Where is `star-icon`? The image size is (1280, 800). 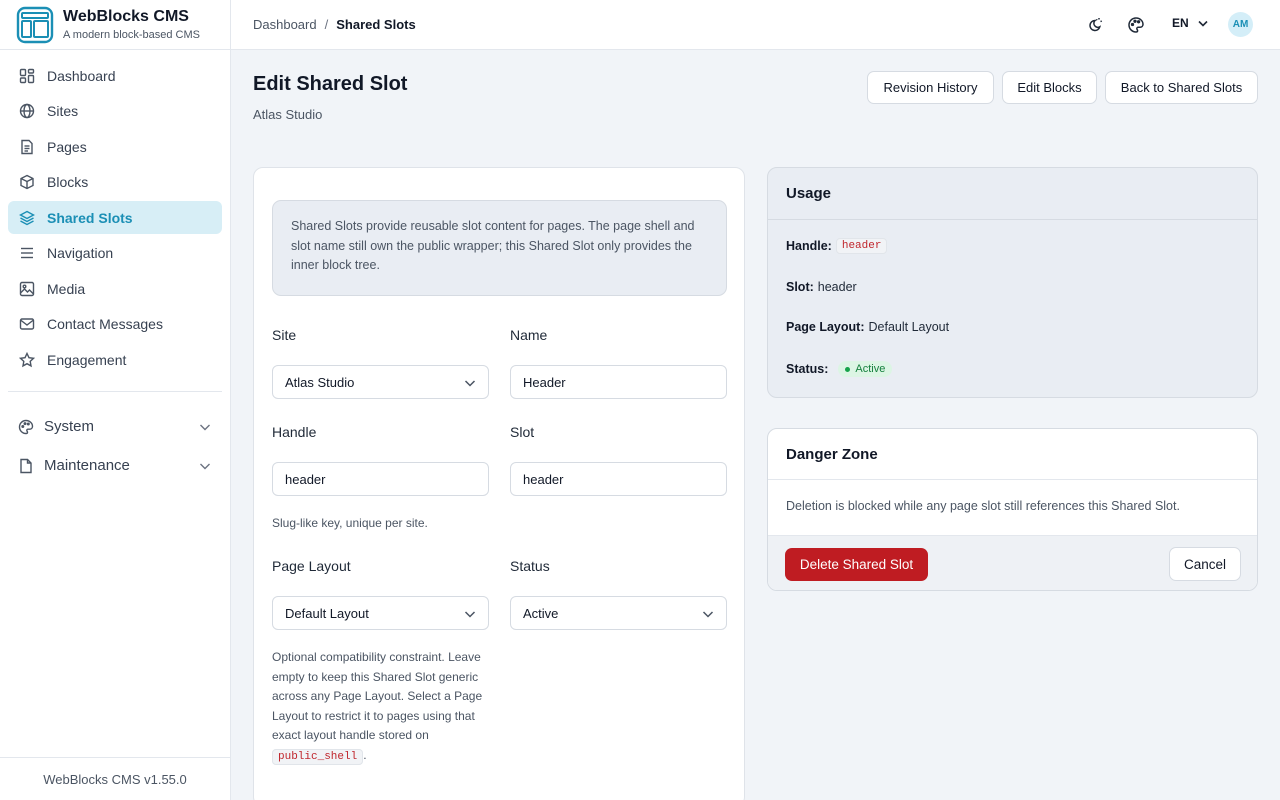 star-icon is located at coordinates (27, 359).